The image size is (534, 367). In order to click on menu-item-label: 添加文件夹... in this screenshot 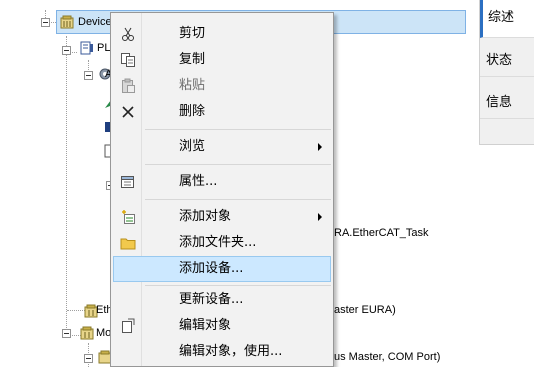, I will do `click(218, 242)`.